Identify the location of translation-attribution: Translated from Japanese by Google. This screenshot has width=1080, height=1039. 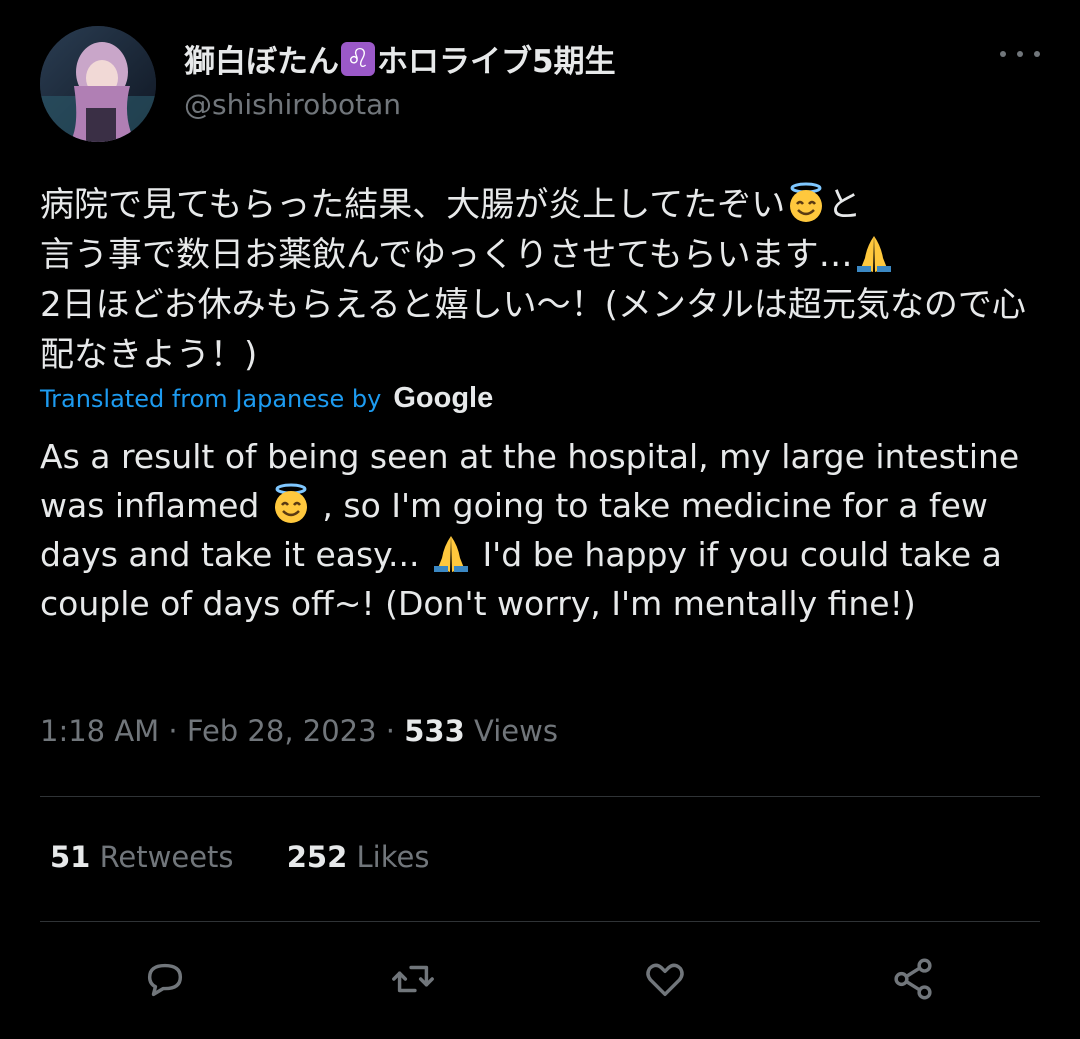
(266, 398).